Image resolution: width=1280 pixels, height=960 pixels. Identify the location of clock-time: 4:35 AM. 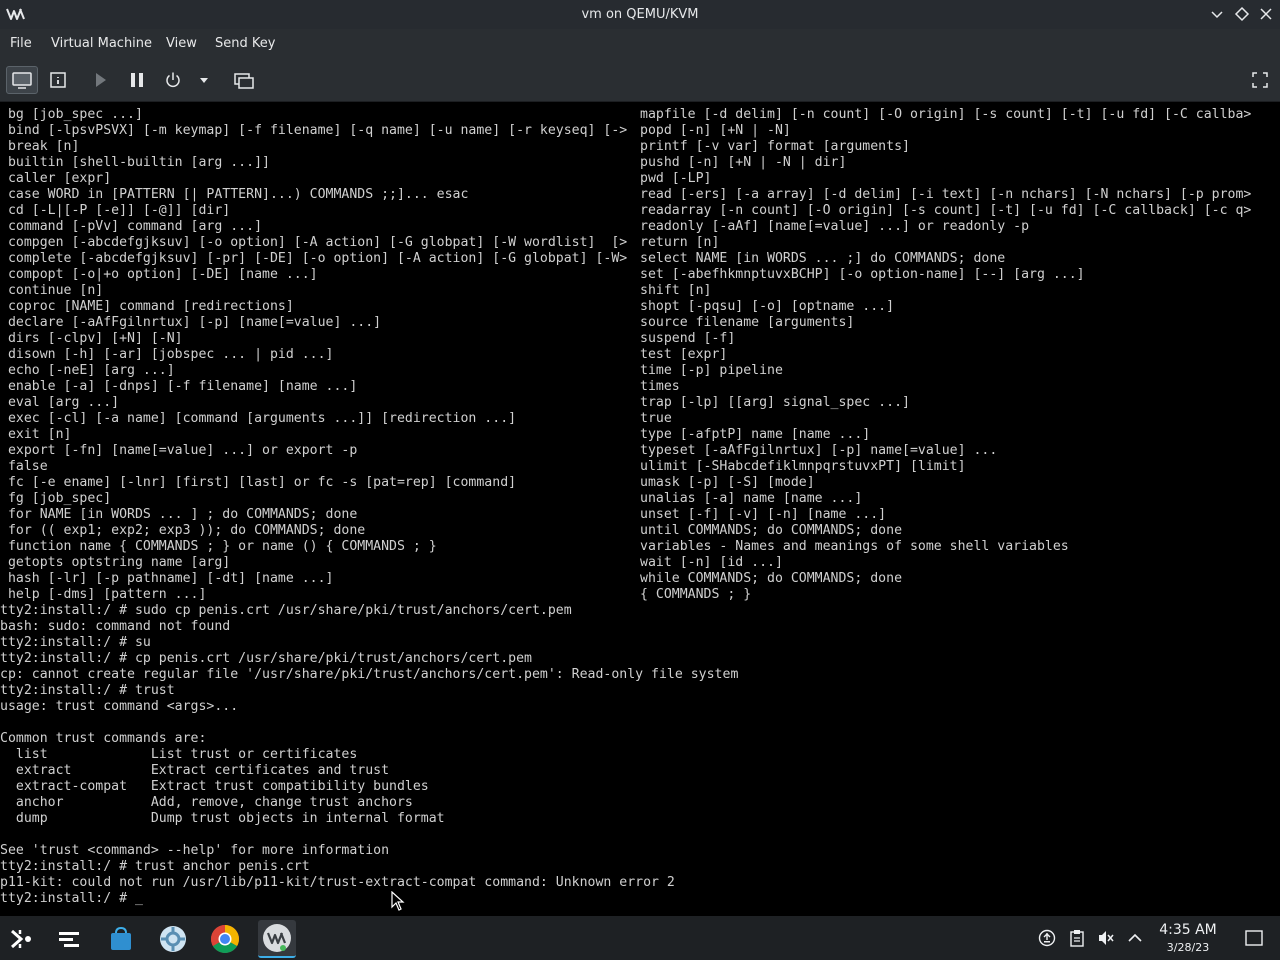
(1188, 930).